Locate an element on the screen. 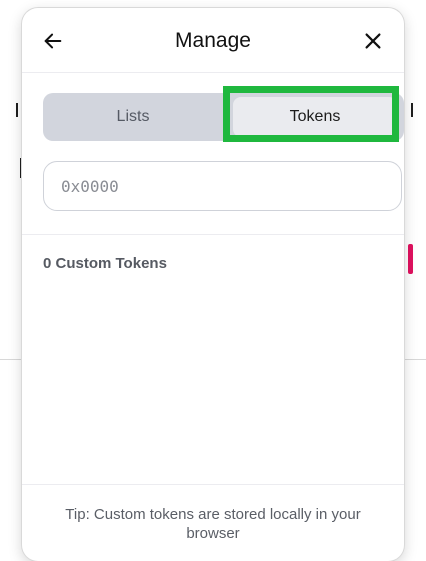 This screenshot has height=561, width=426. backdrop-accent is located at coordinates (410, 259).